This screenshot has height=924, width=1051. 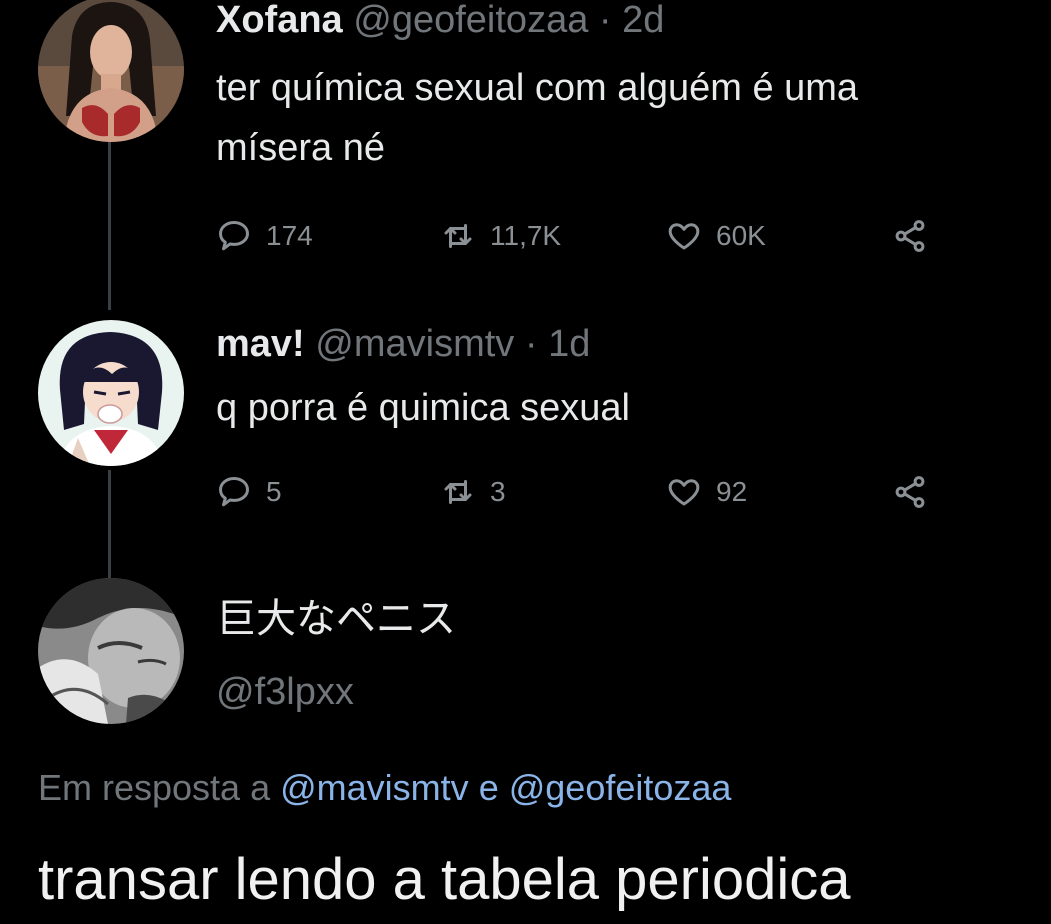 I want to click on timestamp: 1d, so click(x=569, y=344).